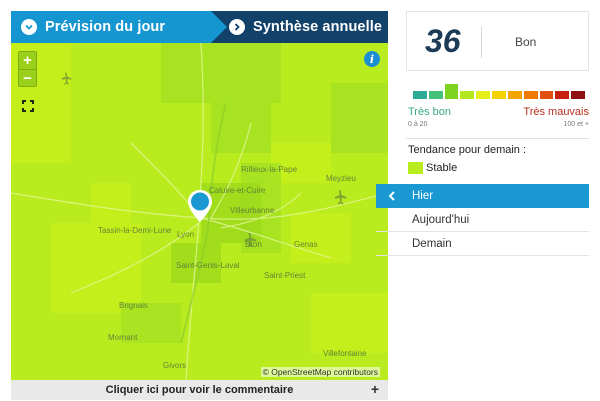  What do you see at coordinates (123, 337) in the screenshot?
I see `place-label: Mornant` at bounding box center [123, 337].